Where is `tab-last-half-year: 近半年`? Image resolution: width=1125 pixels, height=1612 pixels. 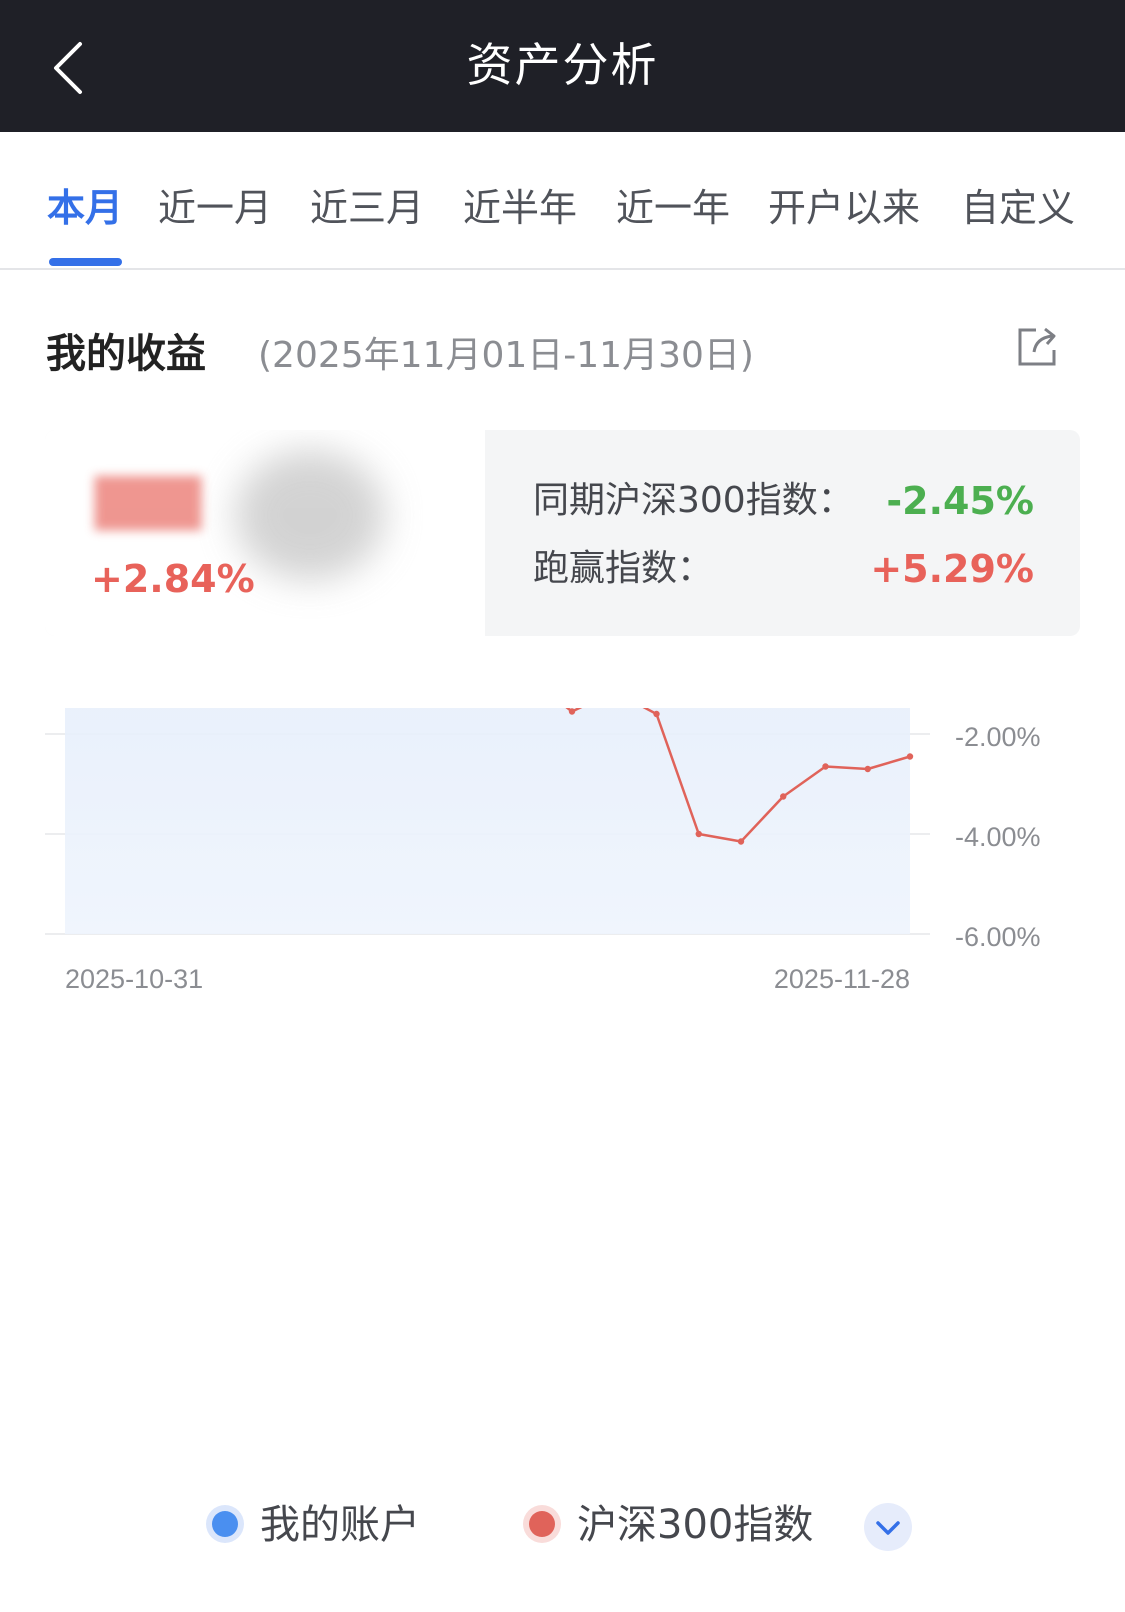 tab-last-half-year: 近半年 is located at coordinates (520, 208).